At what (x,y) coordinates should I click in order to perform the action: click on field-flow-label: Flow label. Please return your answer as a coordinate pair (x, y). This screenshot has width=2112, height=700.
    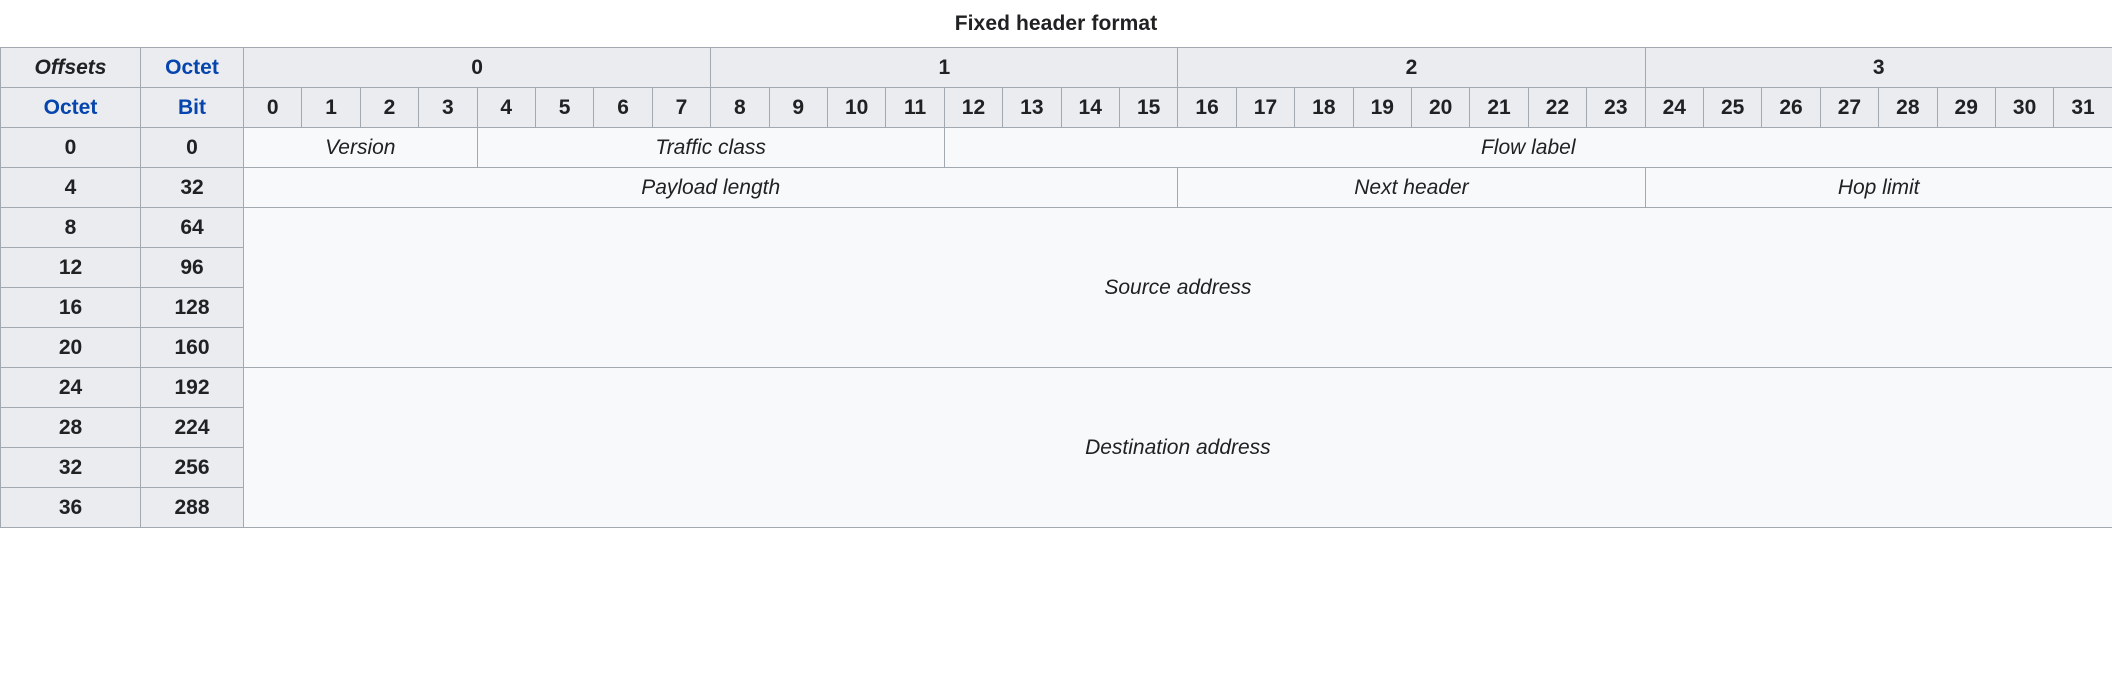
    Looking at the image, I should click on (1527, 147).